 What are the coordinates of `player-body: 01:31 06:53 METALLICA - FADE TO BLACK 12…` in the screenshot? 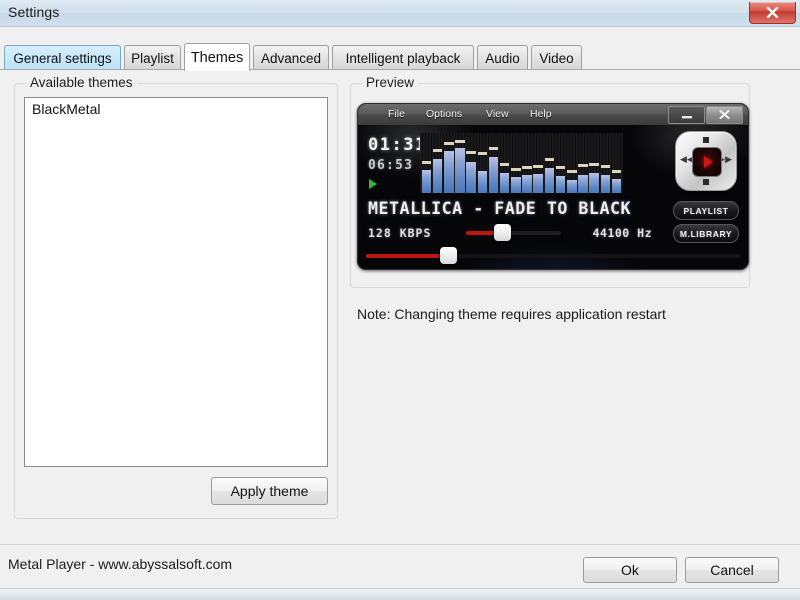 It's located at (553, 197).